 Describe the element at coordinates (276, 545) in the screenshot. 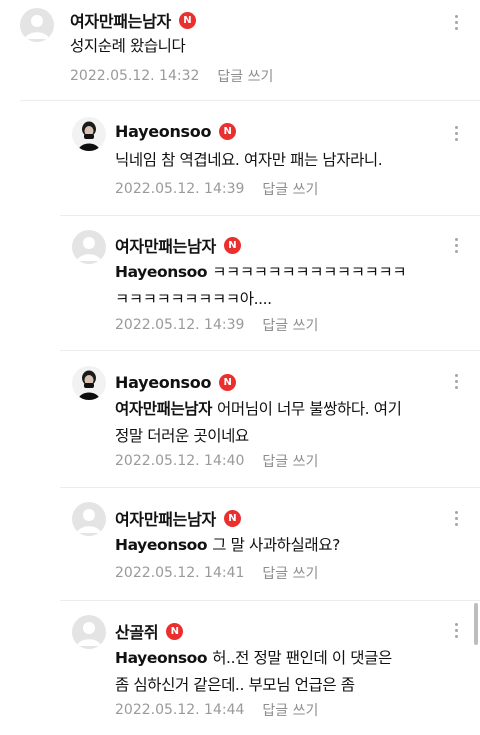

I see `comment-text: 그 말 사과하실래요?` at that location.